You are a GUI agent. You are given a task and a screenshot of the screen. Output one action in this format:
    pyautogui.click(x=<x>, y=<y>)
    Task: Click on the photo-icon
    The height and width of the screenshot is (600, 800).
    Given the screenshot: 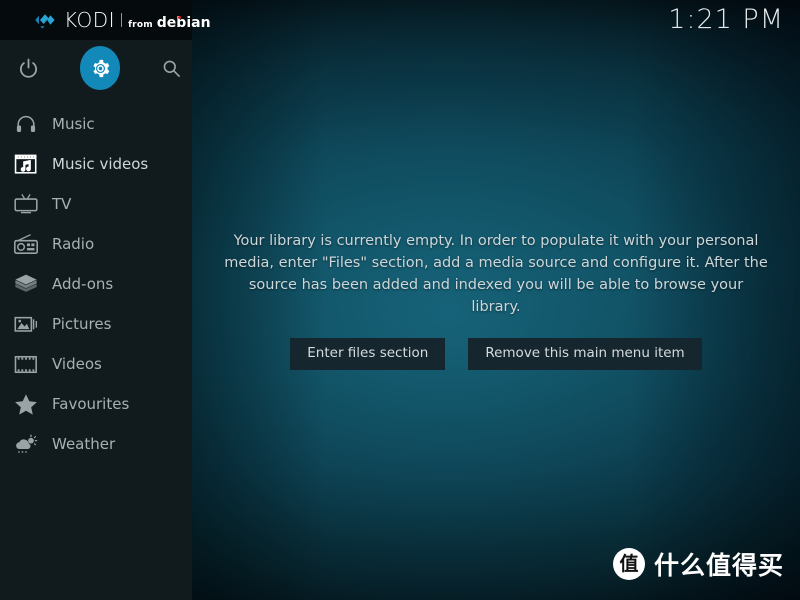 What is the action you would take?
    pyautogui.click(x=26, y=324)
    